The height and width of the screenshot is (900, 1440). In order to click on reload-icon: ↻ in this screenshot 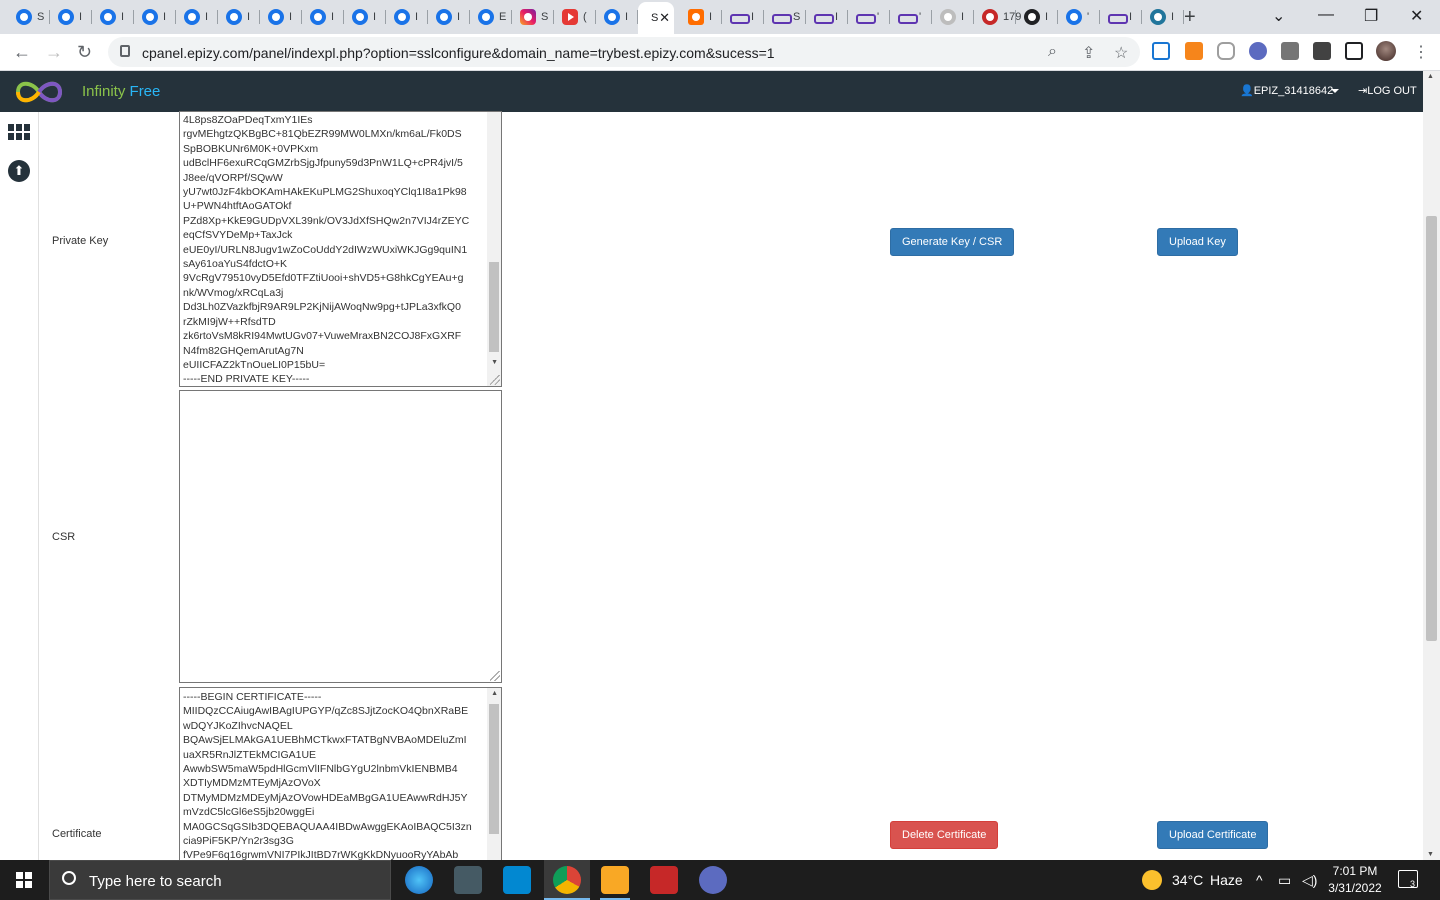, I will do `click(84, 52)`.